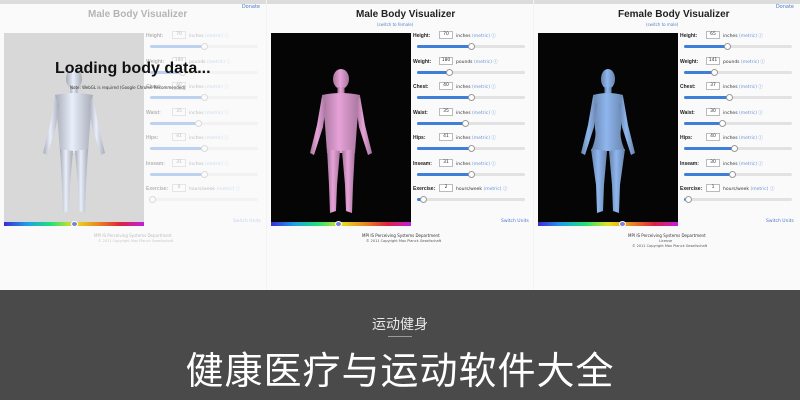 This screenshot has width=800, height=400. Describe the element at coordinates (665, 241) in the screenshot. I see `license-link: License` at that location.